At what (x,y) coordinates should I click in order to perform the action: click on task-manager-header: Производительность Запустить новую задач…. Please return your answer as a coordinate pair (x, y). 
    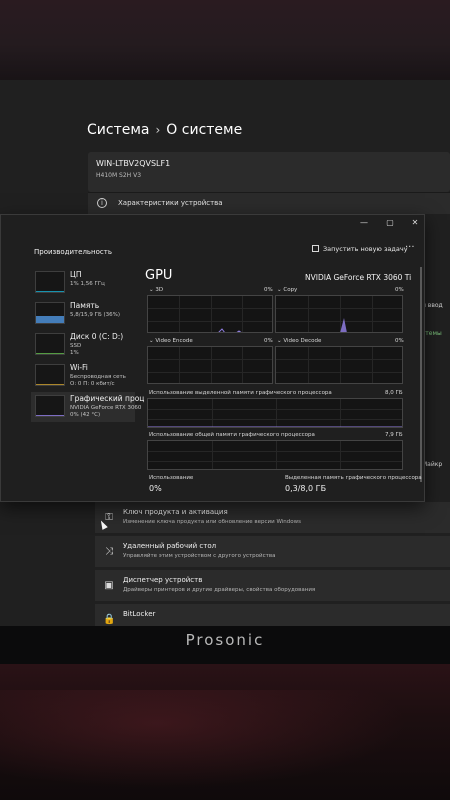
    Looking at the image, I should click on (212, 250).